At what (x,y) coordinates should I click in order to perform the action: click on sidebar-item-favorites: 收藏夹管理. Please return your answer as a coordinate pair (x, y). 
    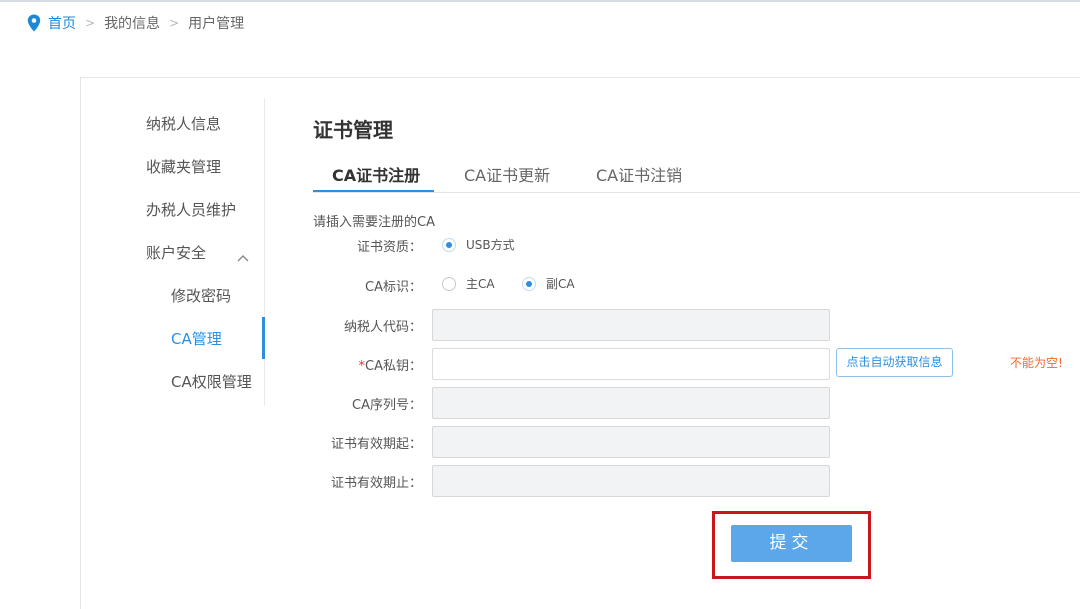
    Looking at the image, I should click on (183, 166).